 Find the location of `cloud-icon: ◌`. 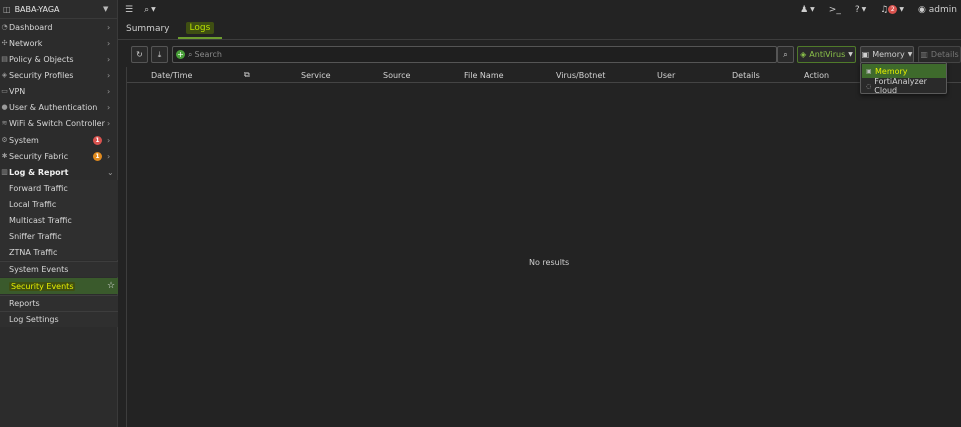

cloud-icon: ◌ is located at coordinates (869, 86).